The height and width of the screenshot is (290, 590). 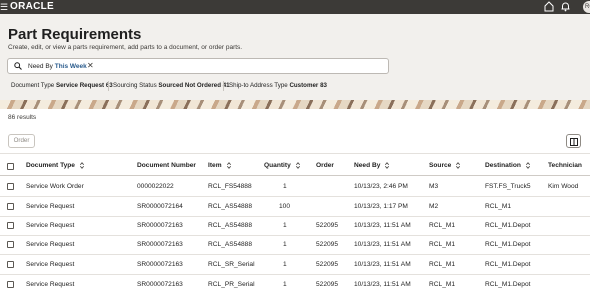 I want to click on search-icon, so click(x=18, y=66).